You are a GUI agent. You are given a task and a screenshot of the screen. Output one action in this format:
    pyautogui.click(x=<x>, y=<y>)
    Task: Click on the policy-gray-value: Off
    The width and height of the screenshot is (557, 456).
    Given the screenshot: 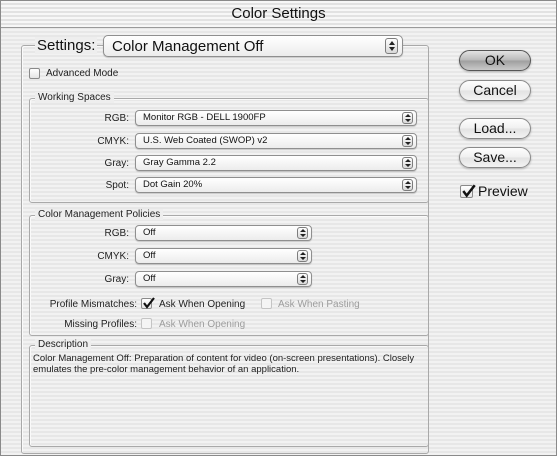 What is the action you would take?
    pyautogui.click(x=149, y=278)
    